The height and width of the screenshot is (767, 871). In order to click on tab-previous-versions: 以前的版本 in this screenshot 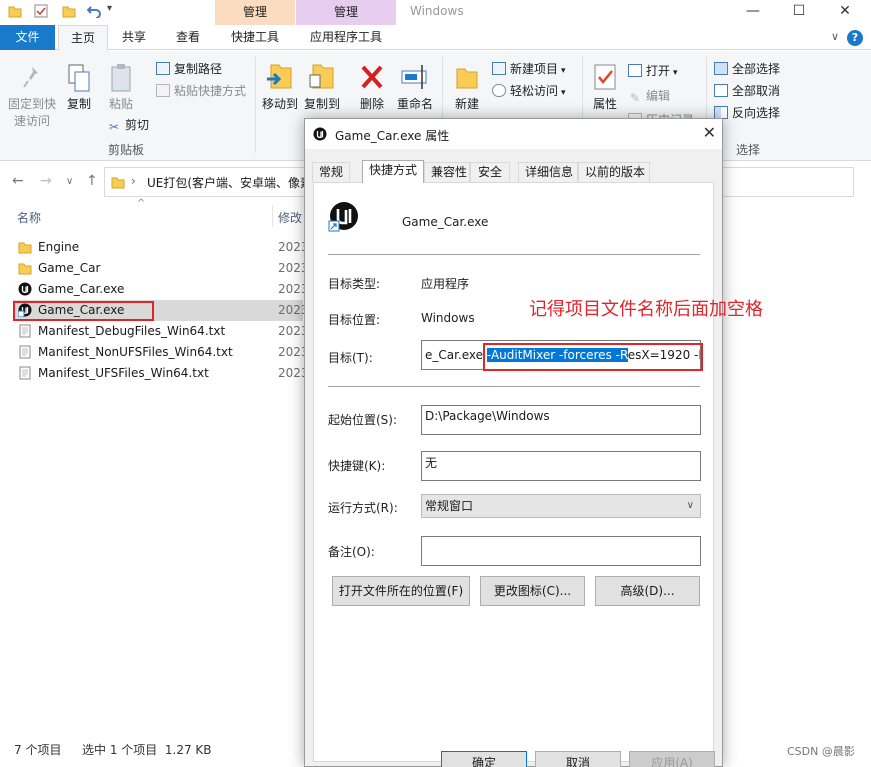, I will do `click(614, 172)`.